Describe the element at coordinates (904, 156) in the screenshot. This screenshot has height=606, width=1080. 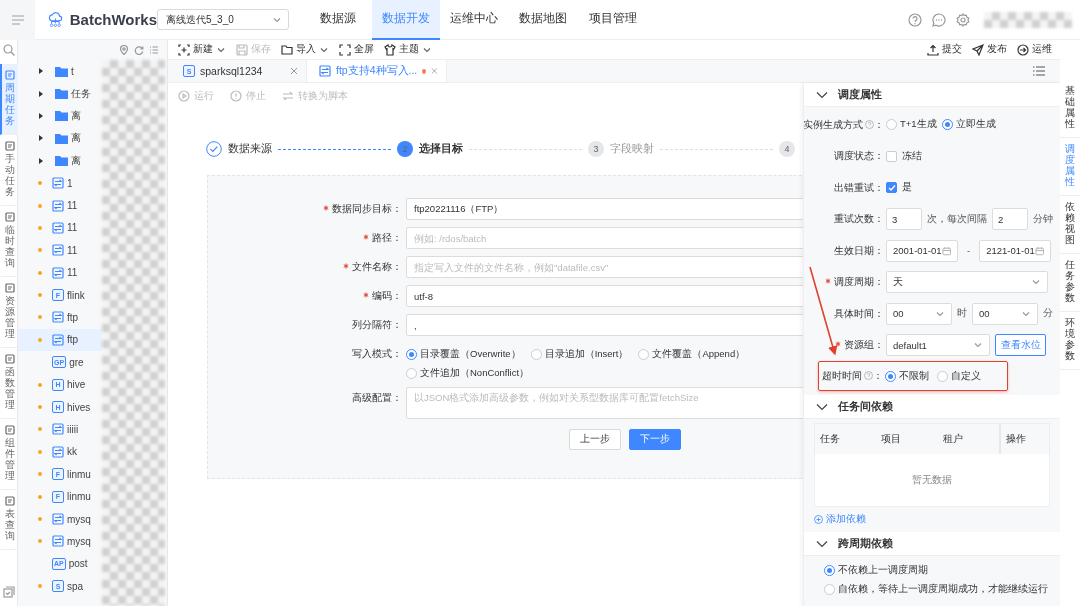
I see `checkbox-option: 冻结` at that location.